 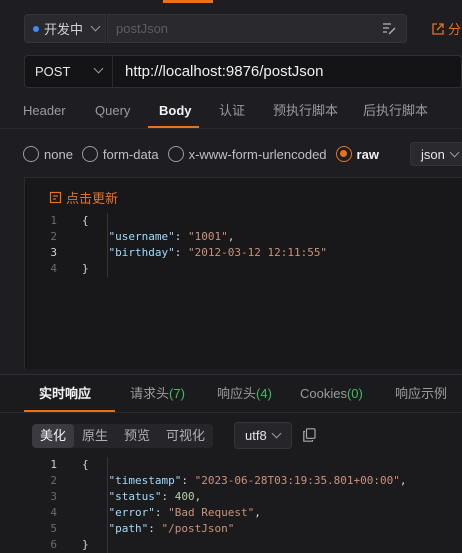 What do you see at coordinates (131, 512) in the screenshot?
I see `code-token: "error"` at bounding box center [131, 512].